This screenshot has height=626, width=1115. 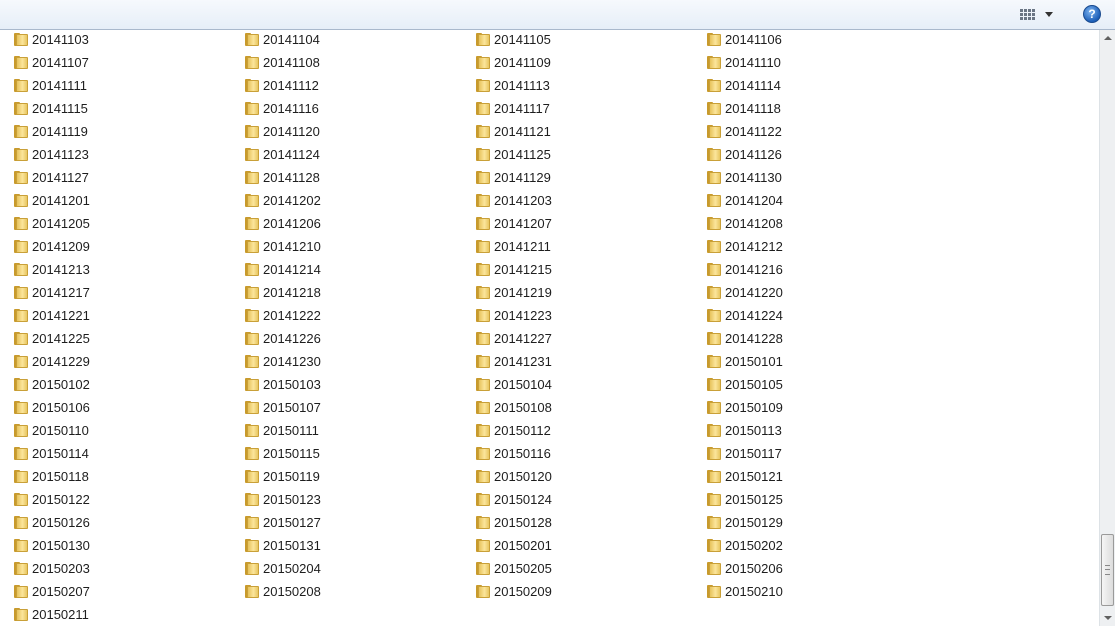 What do you see at coordinates (513, 545) in the screenshot?
I see `folder-item: 20150201` at bounding box center [513, 545].